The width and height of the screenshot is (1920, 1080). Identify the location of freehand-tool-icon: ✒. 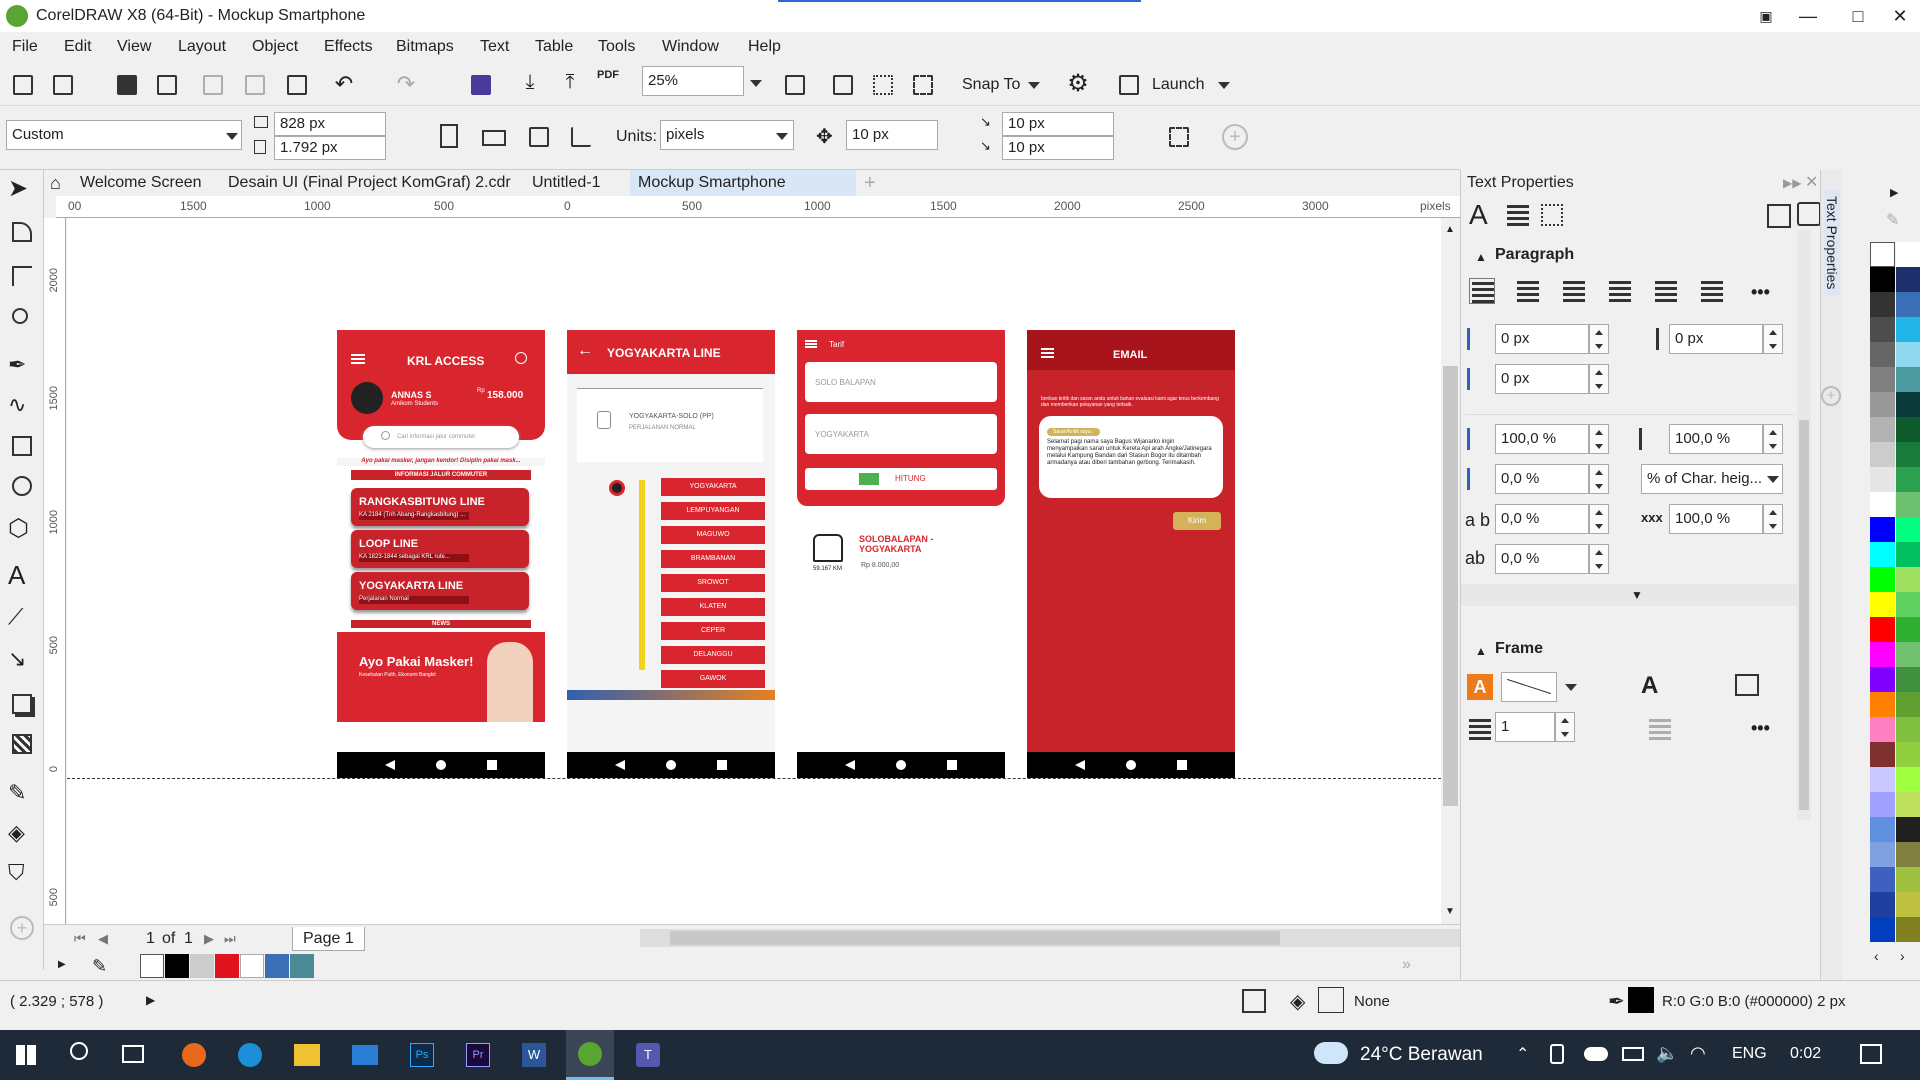
(22, 366).